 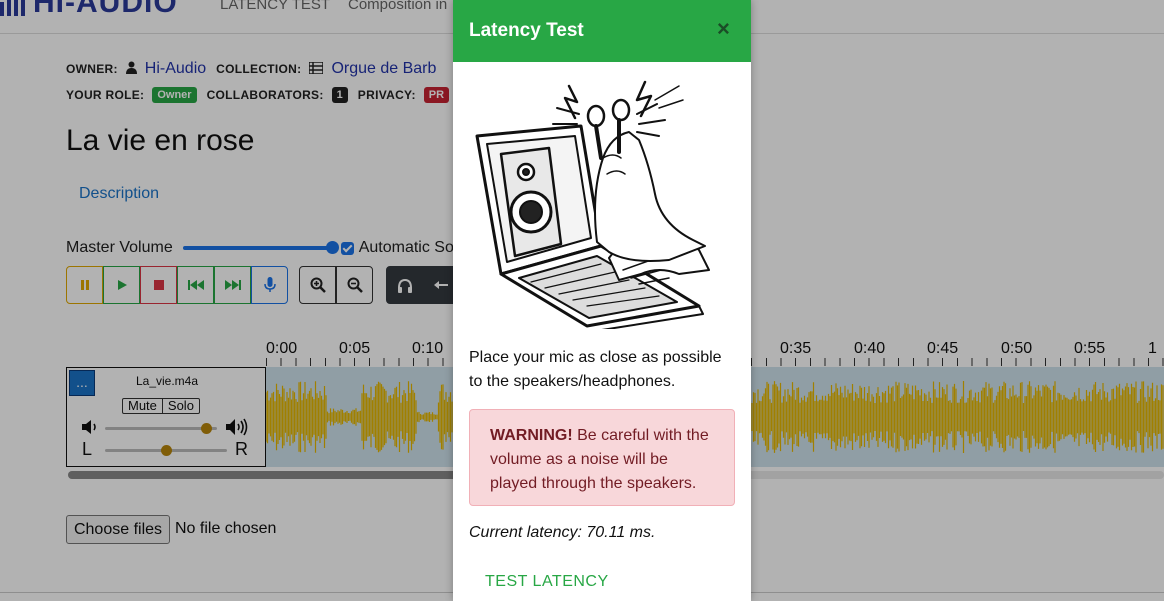 I want to click on laptop-earbuds-illustration, so click(x=592, y=204).